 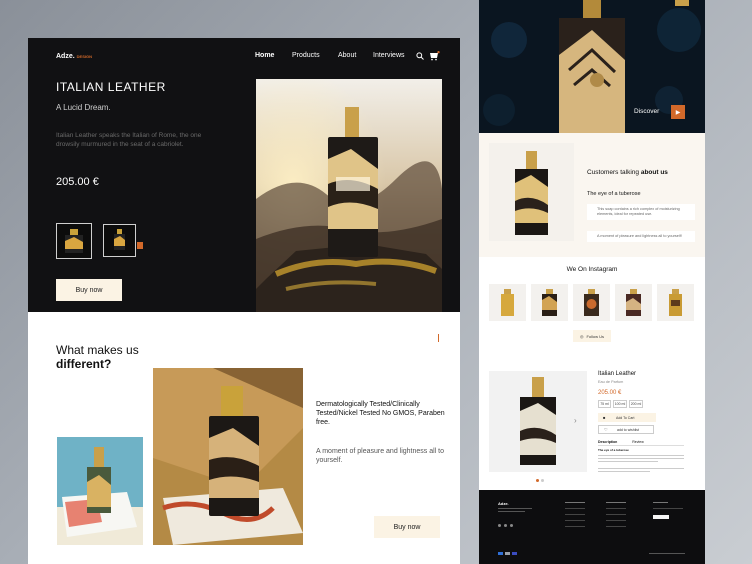 I want to click on hero-price: 205.00 €, so click(x=77, y=182).